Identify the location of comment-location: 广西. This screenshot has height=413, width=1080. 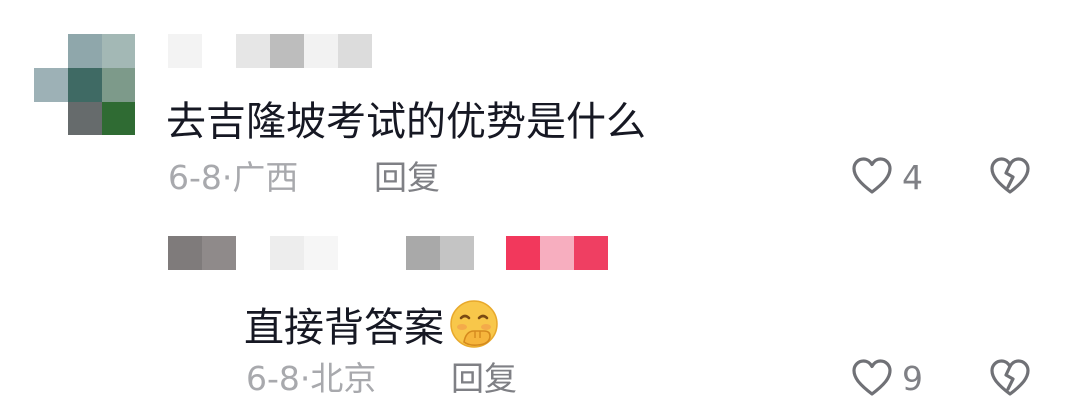
(265, 177).